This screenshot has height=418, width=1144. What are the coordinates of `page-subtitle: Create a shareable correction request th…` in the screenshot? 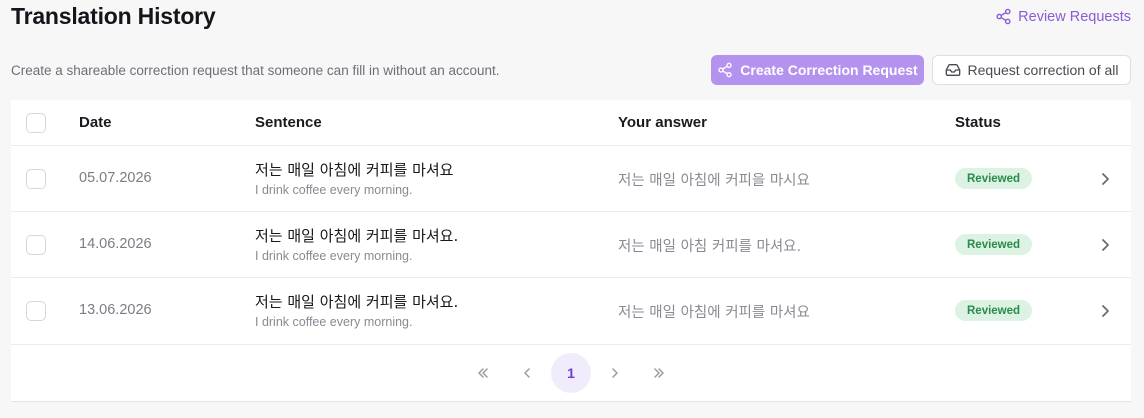 It's located at (255, 70).